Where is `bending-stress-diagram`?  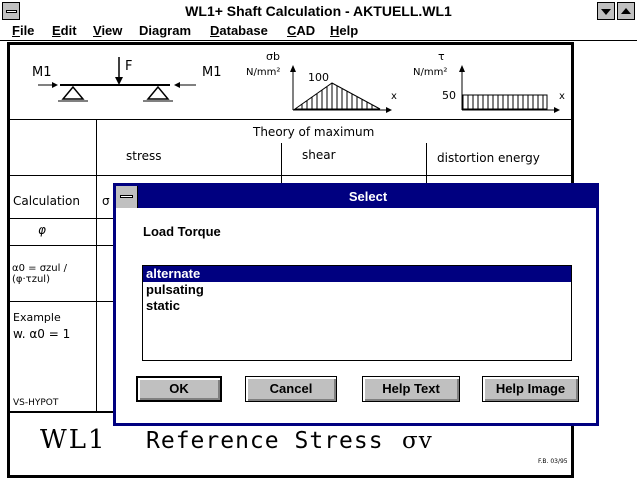 bending-stress-diagram is located at coordinates (341, 89).